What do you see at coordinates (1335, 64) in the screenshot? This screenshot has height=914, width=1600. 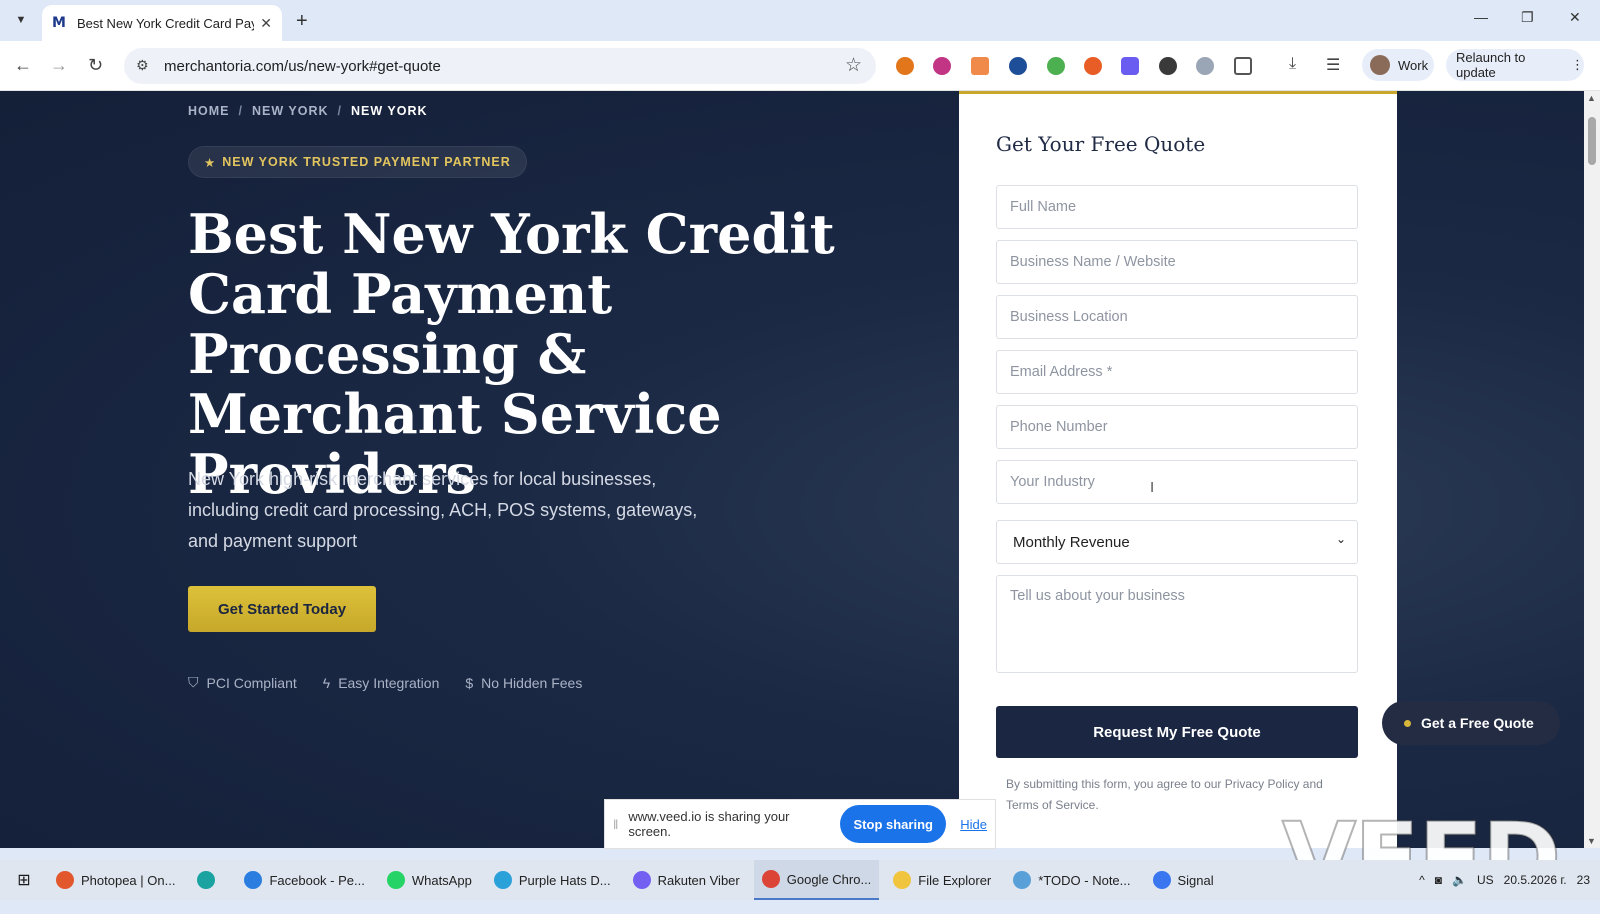 I see `media-controls-icon: ☰` at bounding box center [1335, 64].